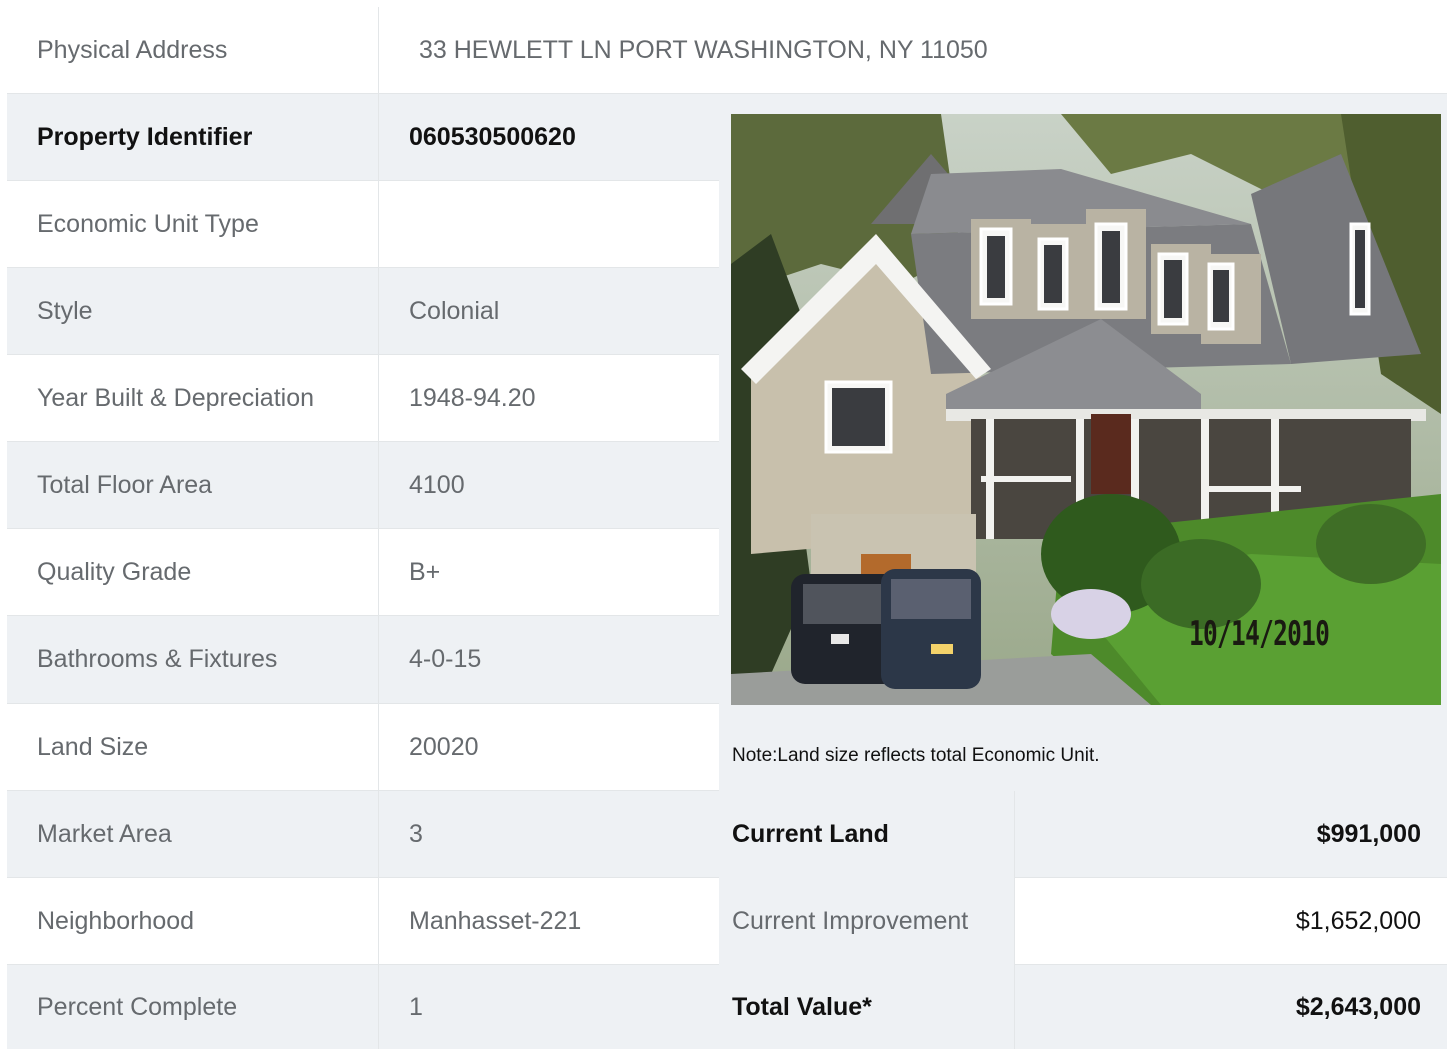 The width and height of the screenshot is (1449, 1049). What do you see at coordinates (192, 485) in the screenshot?
I see `total-floor-area-label: Total Floor Area` at bounding box center [192, 485].